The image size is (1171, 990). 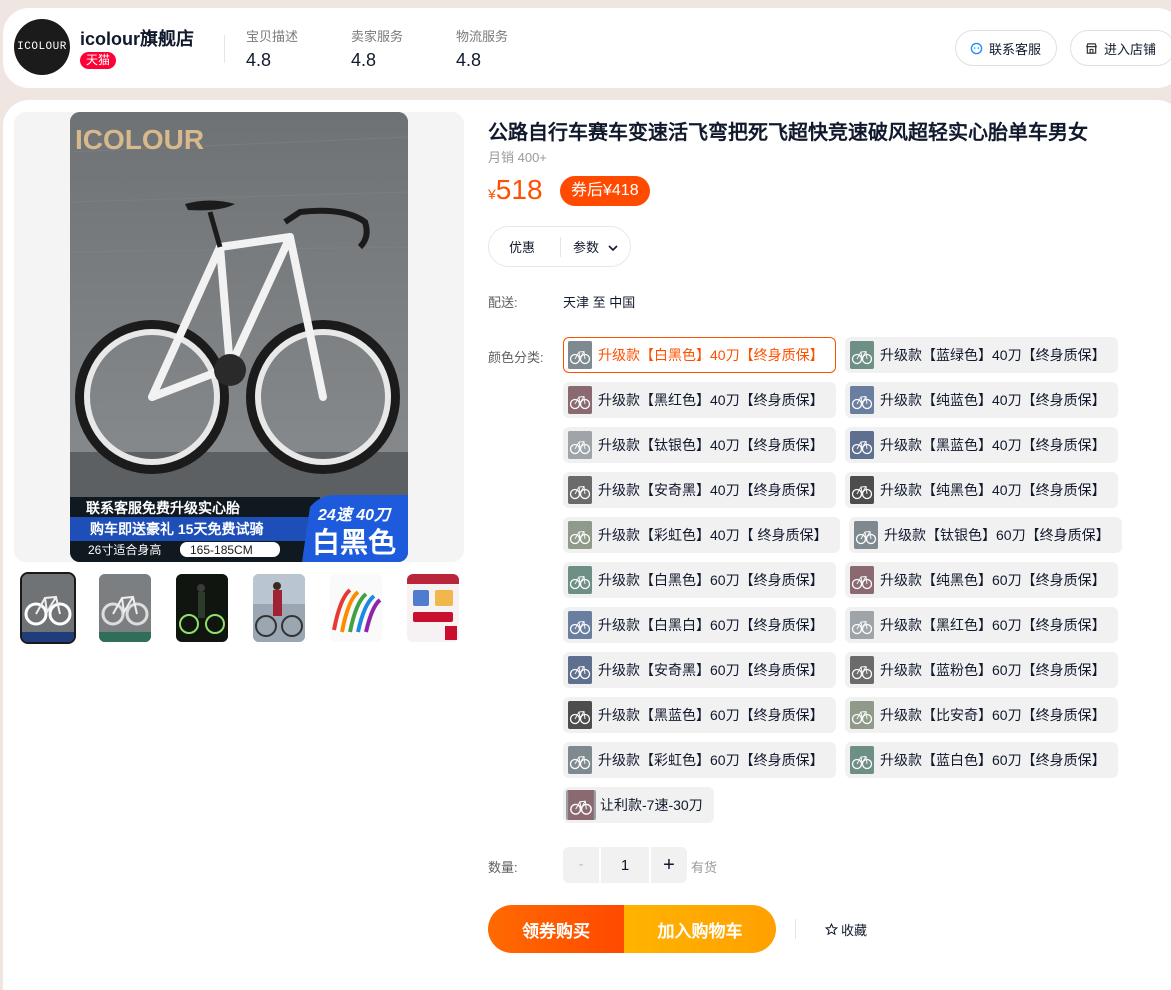 What do you see at coordinates (503, 302) in the screenshot?
I see `delivery-label: 配送:` at bounding box center [503, 302].